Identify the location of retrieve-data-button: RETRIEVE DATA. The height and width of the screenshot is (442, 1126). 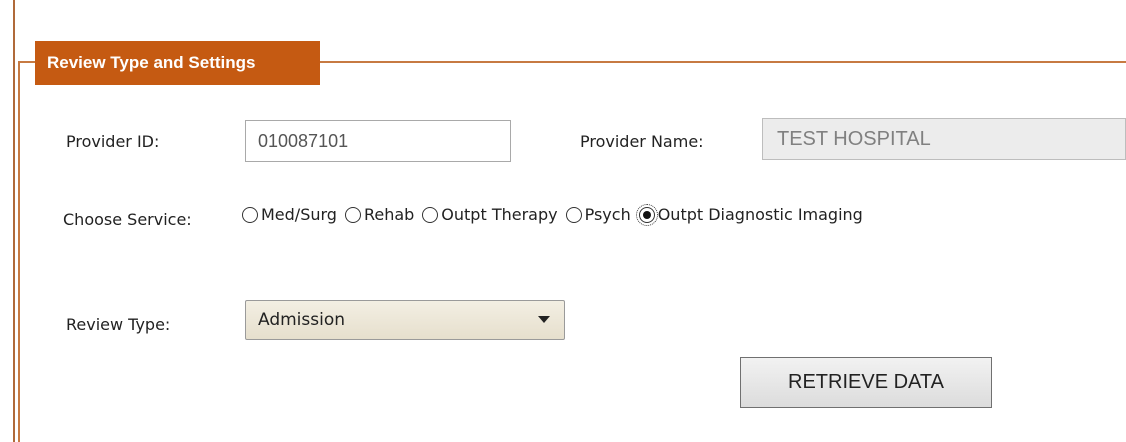
(866, 382).